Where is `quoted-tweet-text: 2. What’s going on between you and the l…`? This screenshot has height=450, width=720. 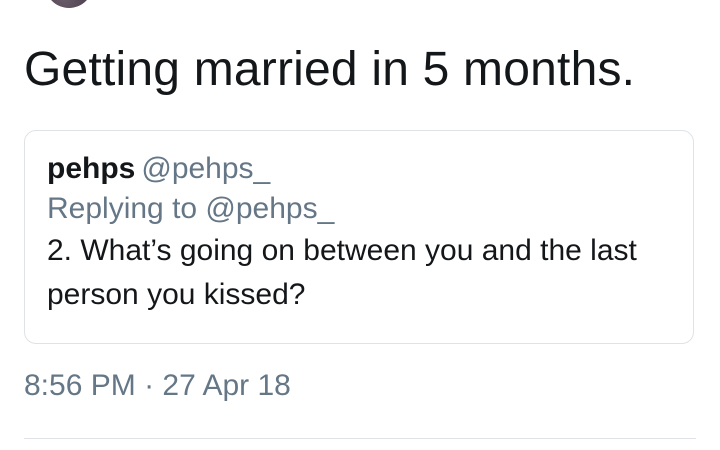 quoted-tweet-text: 2. What’s going on between you and the l… is located at coordinates (342, 272).